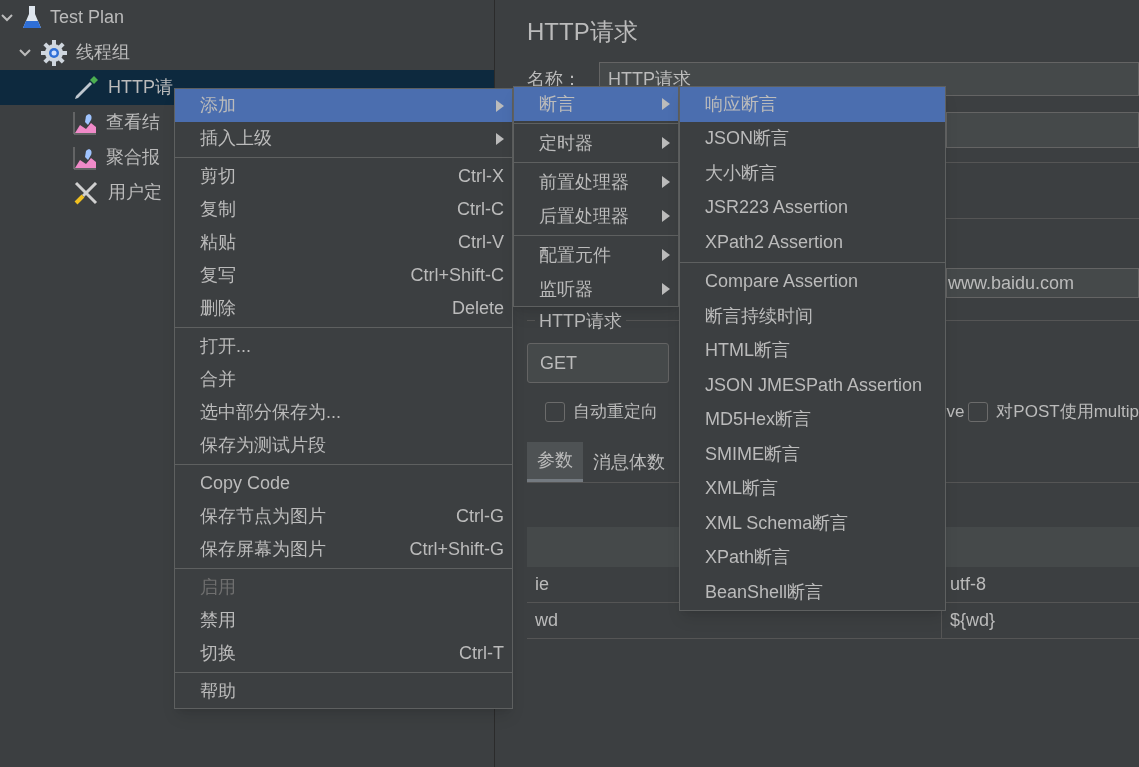  I want to click on checkbox-label: 对POST使用multip, so click(1067, 412).